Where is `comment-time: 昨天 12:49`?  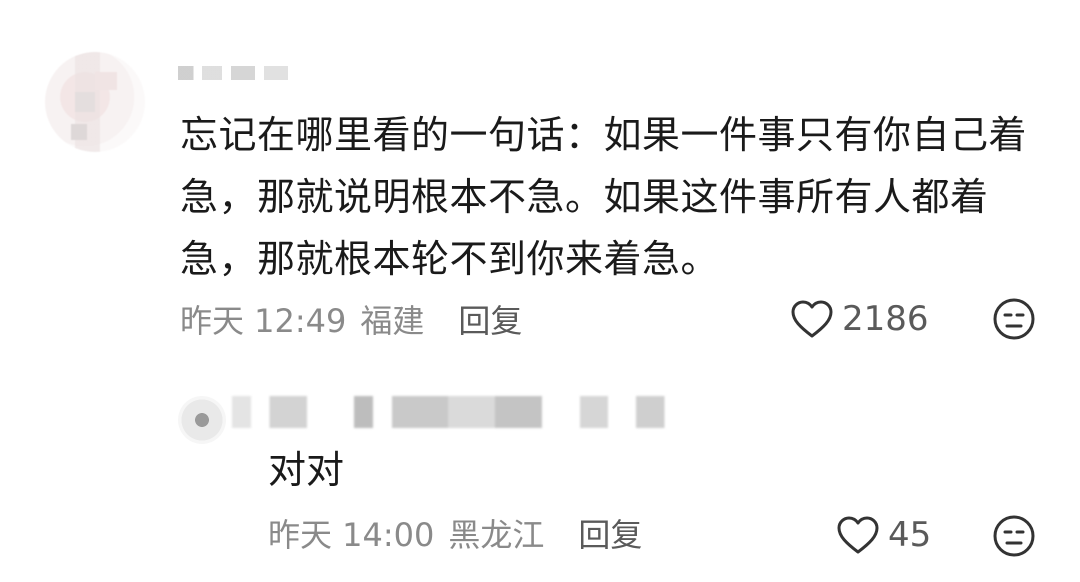
comment-time: 昨天 12:49 is located at coordinates (263, 321).